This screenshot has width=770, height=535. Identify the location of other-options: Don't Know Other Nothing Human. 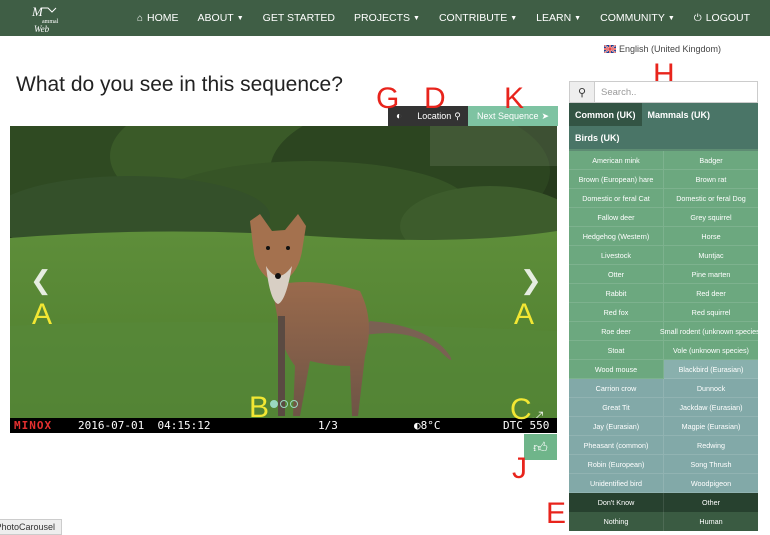
(663, 512).